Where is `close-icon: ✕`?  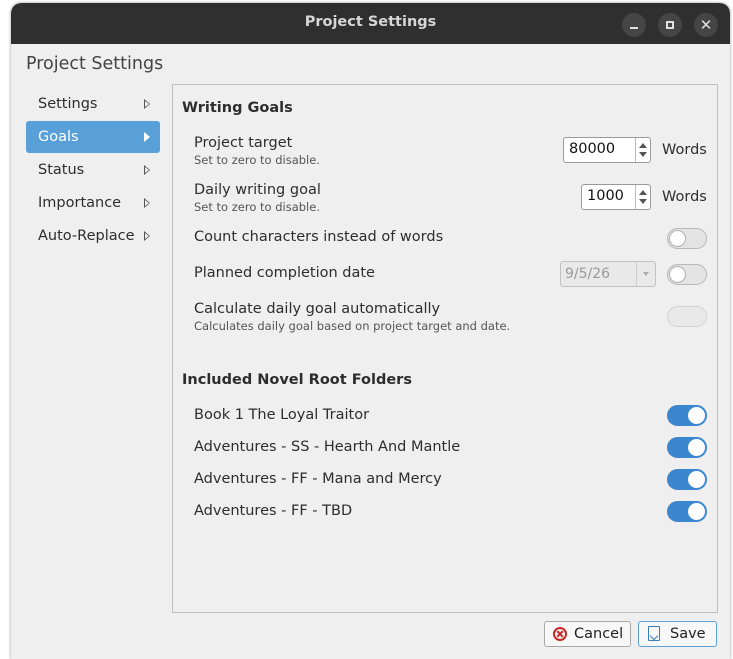 close-icon: ✕ is located at coordinates (706, 25).